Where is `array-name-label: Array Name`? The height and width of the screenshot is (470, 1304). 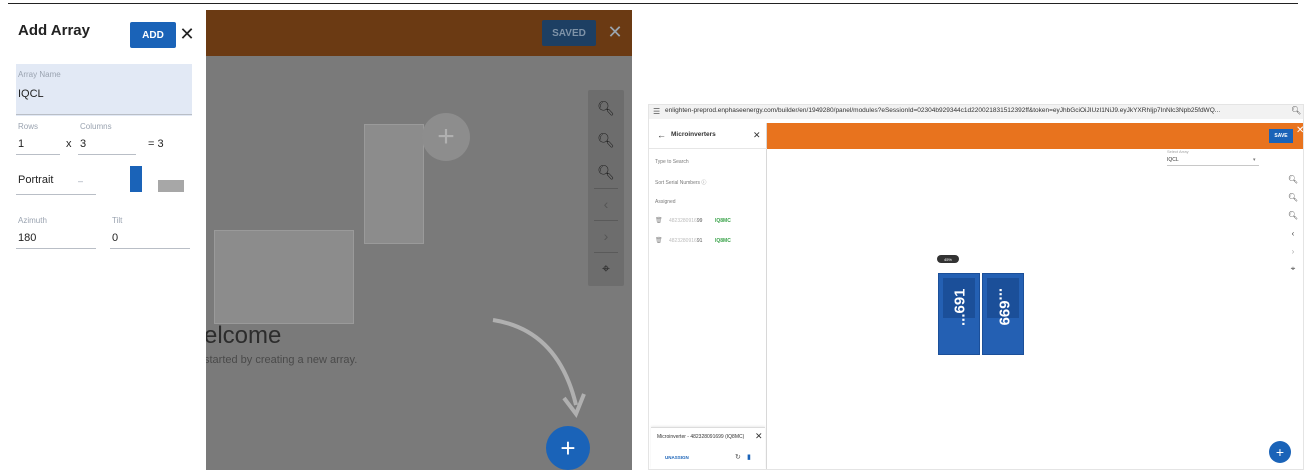 array-name-label: Array Name is located at coordinates (39, 74).